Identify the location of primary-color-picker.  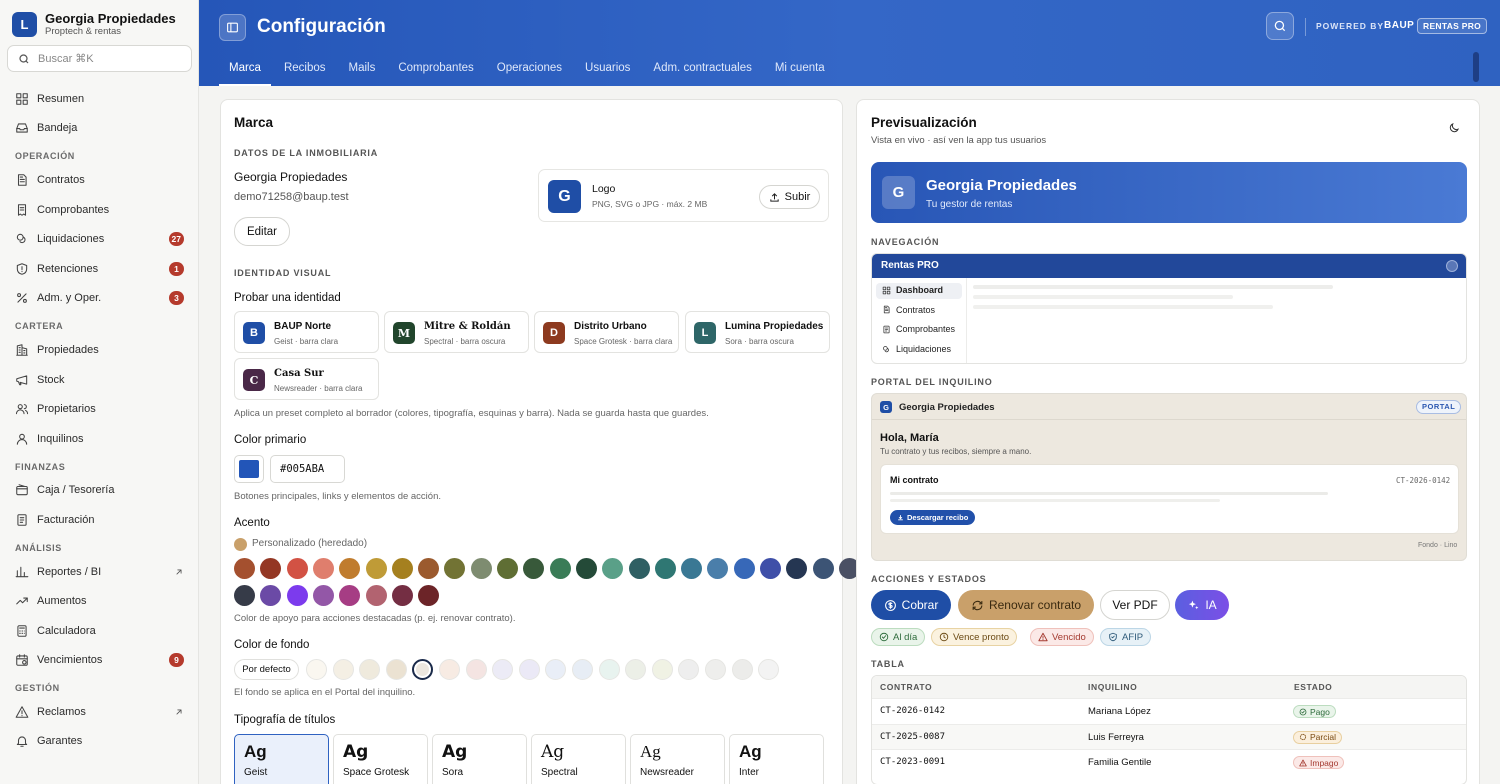
(249, 469).